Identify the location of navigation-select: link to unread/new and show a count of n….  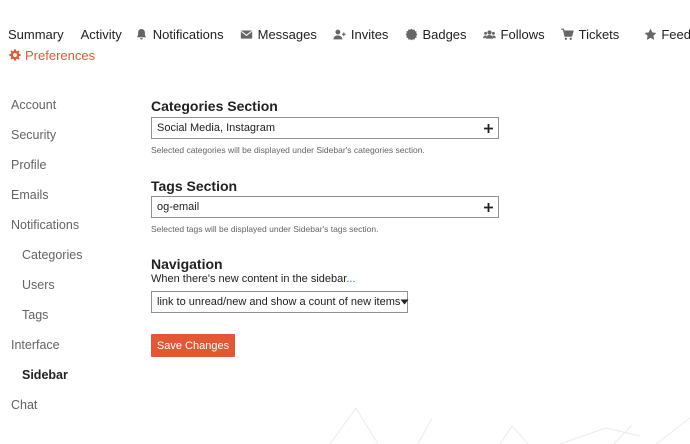
(280, 302).